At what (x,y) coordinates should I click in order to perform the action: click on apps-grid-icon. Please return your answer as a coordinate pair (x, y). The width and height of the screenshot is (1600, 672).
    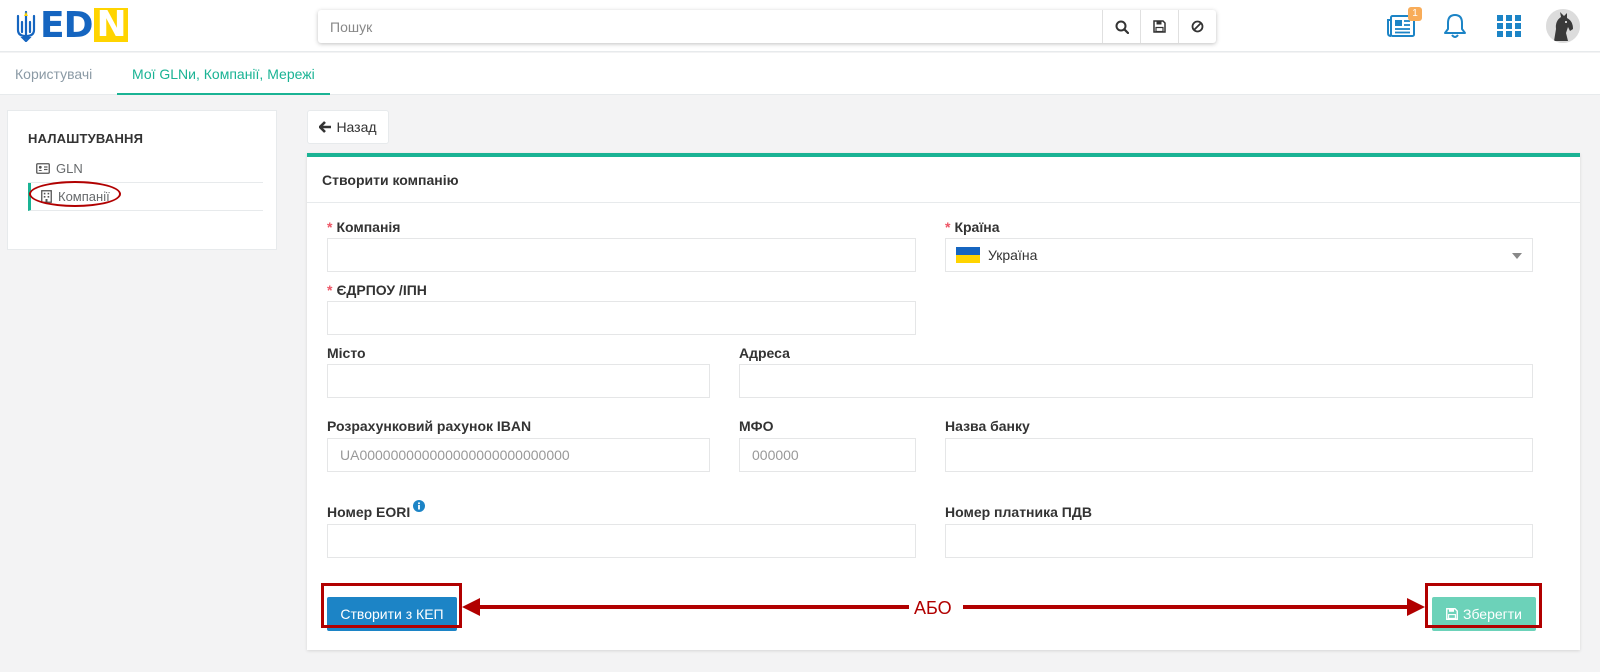
    Looking at the image, I should click on (1509, 26).